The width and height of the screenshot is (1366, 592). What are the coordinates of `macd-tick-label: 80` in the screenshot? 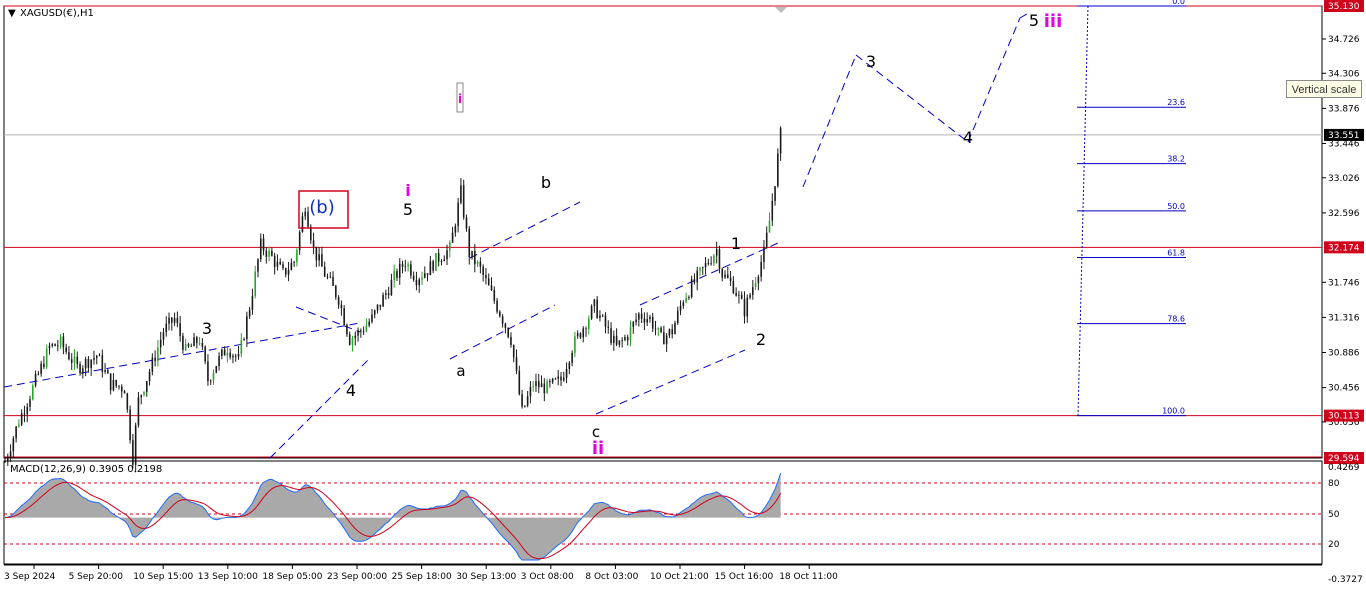 It's located at (1334, 484).